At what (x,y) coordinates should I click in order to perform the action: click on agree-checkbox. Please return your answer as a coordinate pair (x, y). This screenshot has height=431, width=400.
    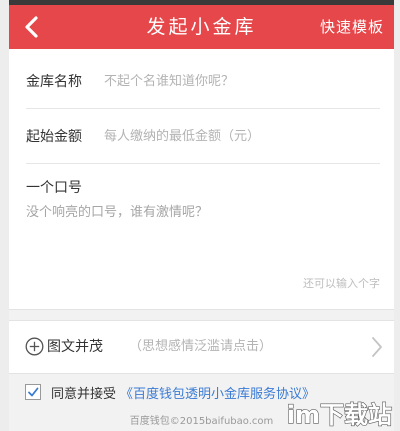
    Looking at the image, I should click on (33, 392).